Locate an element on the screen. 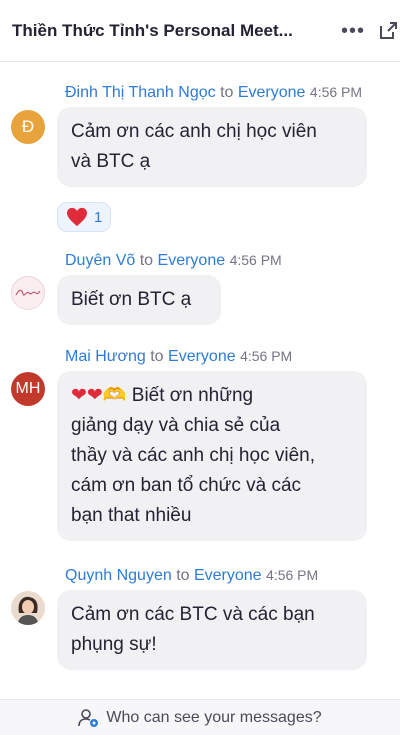 The width and height of the screenshot is (400, 735). sender-name: Đinh Thị Thanh Ngọc is located at coordinates (140, 92).